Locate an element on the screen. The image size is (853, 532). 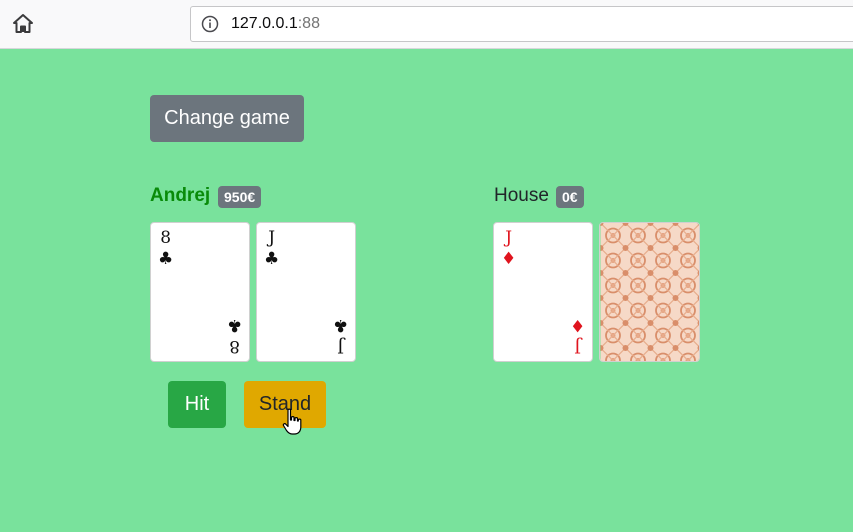
card-corner-top: J ♦ is located at coordinates (508, 249).